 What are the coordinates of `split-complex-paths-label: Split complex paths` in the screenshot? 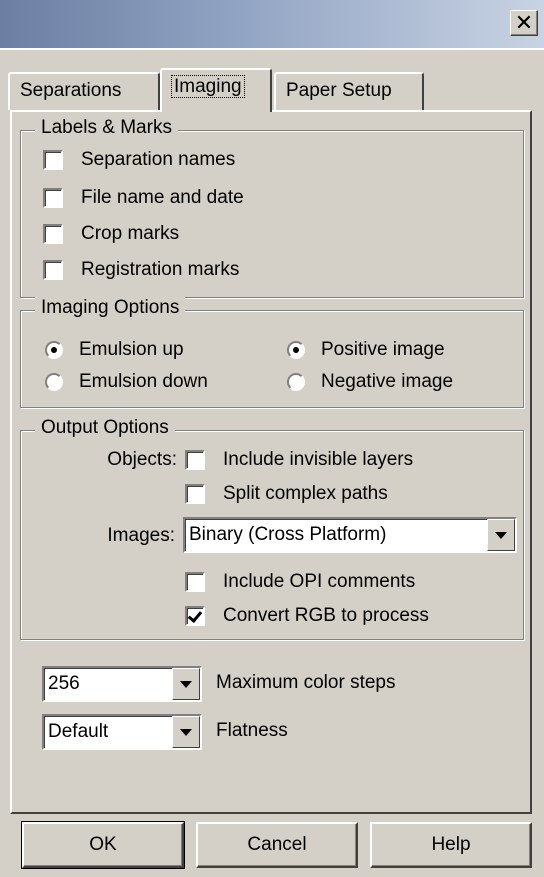 It's located at (305, 493).